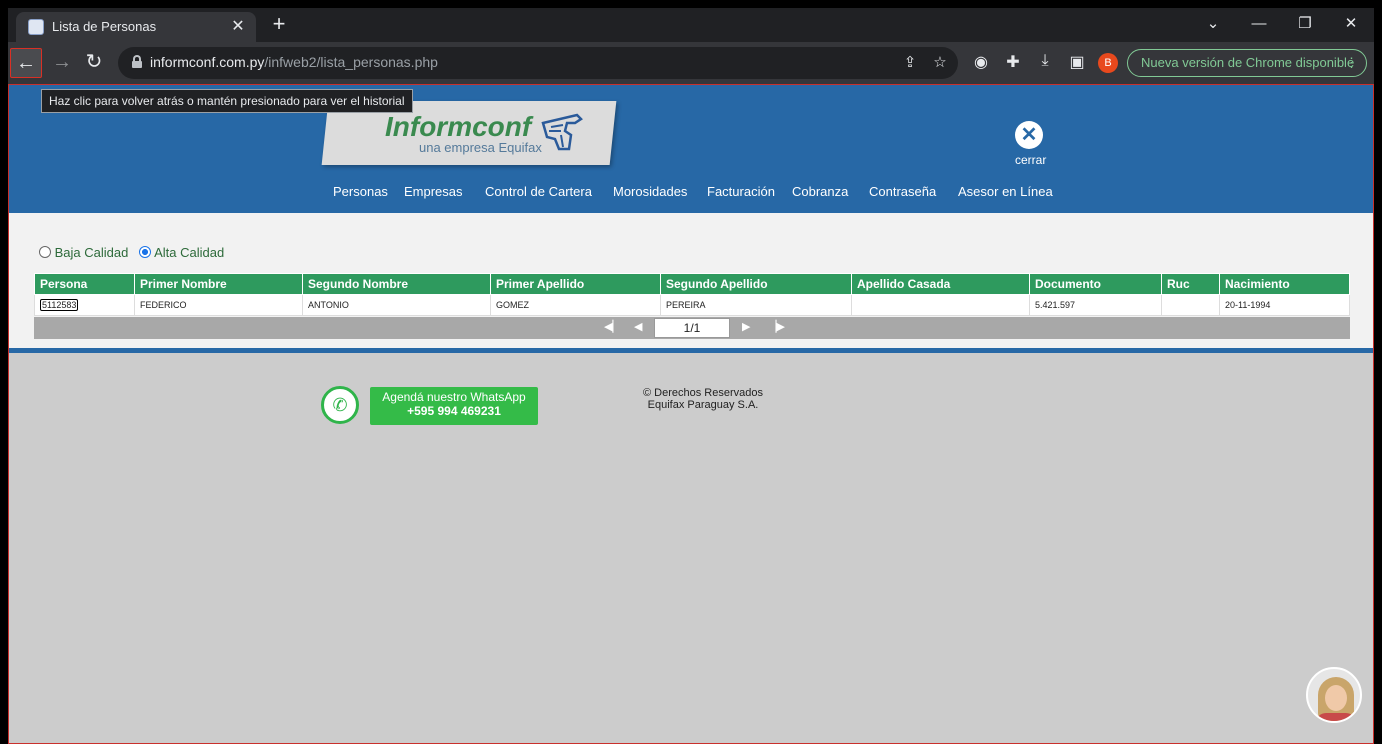 The height and width of the screenshot is (744, 1382). I want to click on menu-asesor-linea: Asesor en Línea, so click(1005, 191).